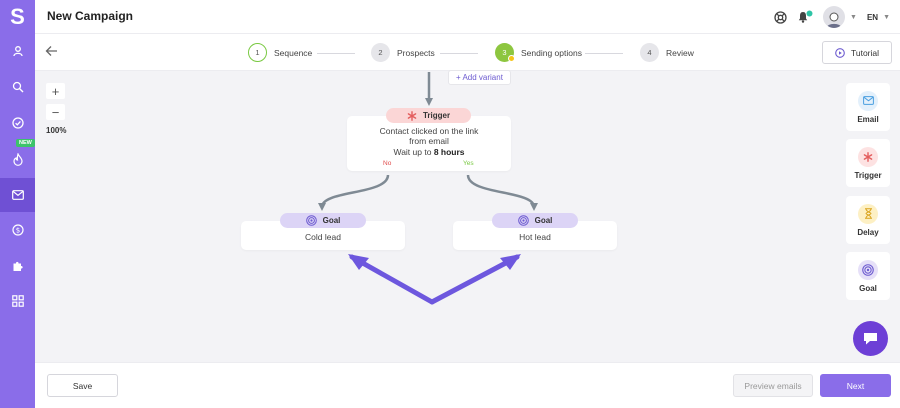  Describe the element at coordinates (429, 141) in the screenshot. I see `trigger-condition-line2: from email` at that location.